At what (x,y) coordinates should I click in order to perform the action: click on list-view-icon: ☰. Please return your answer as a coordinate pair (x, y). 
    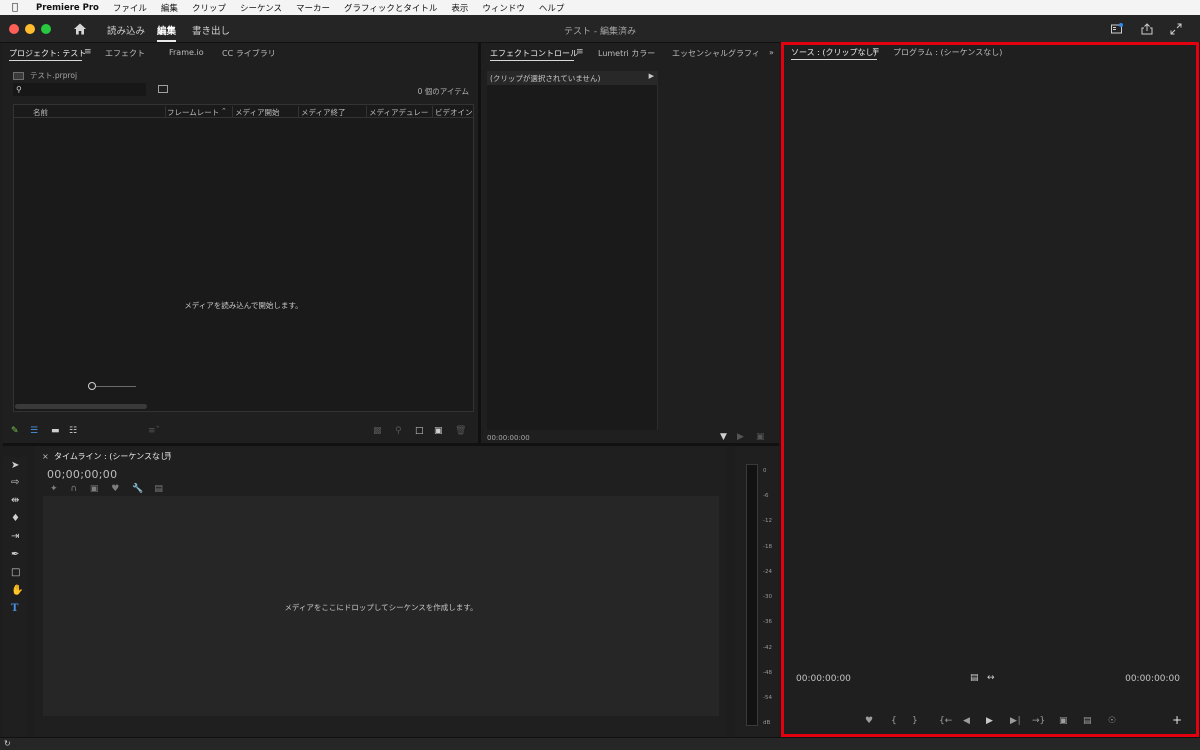
    Looking at the image, I should click on (34, 431).